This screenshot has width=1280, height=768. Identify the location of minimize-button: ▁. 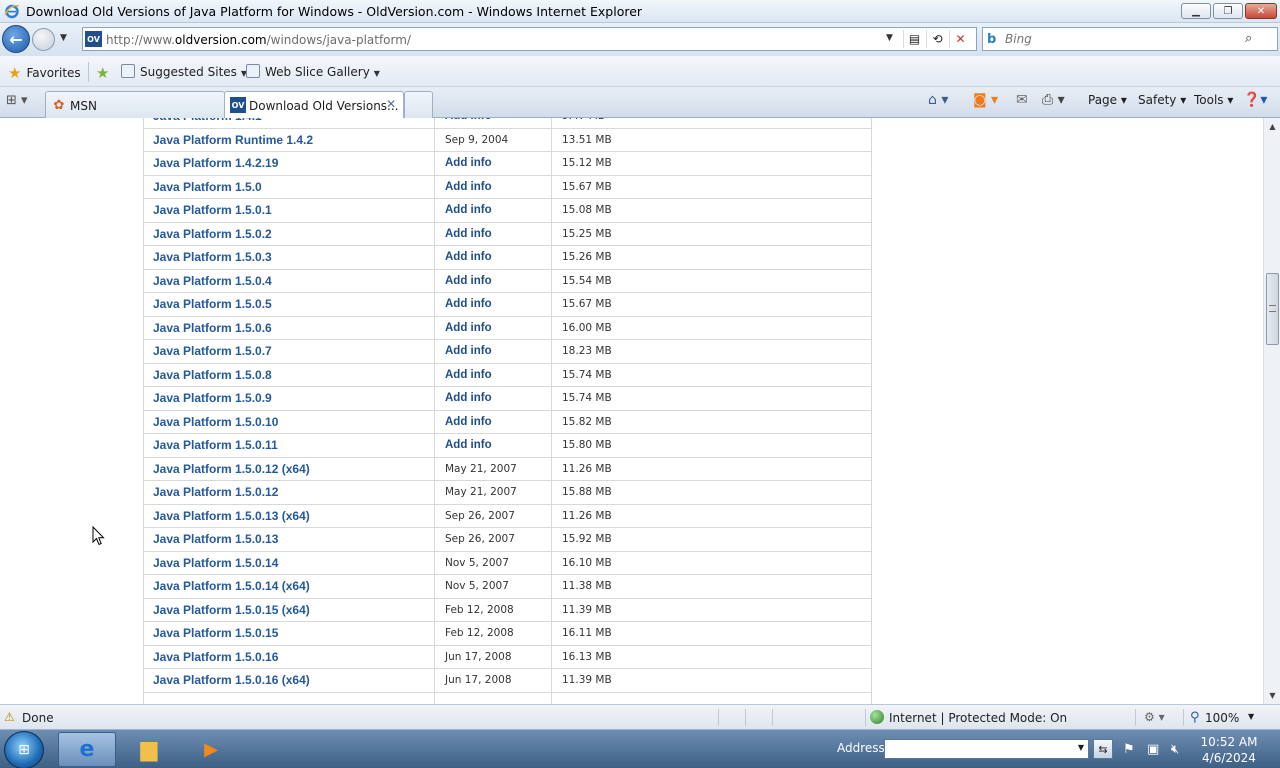
(1196, 11).